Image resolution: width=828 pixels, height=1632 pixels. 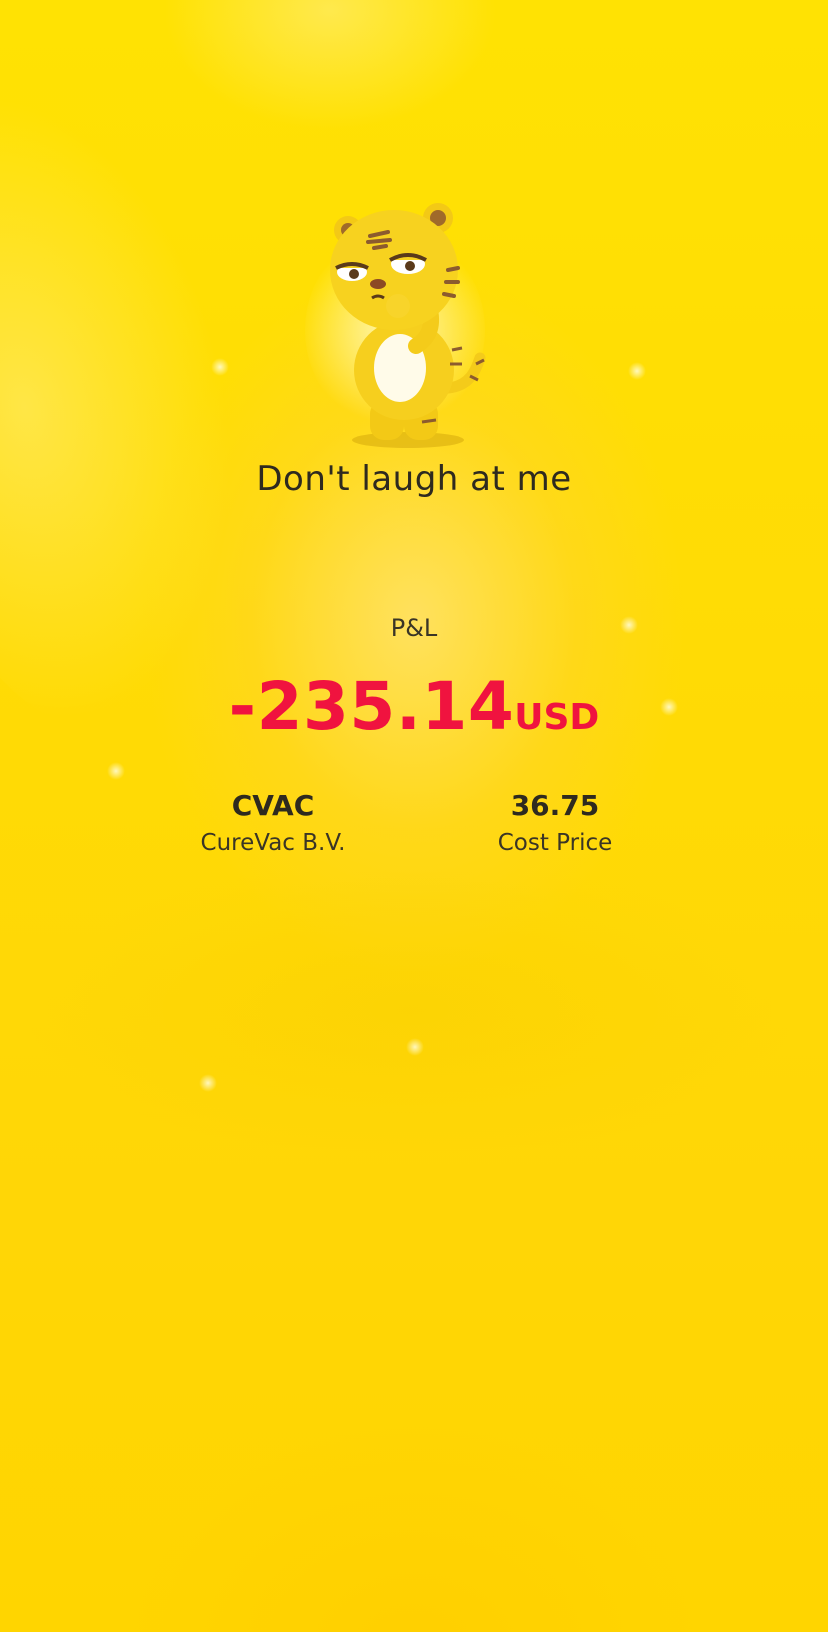 I want to click on tiger-mascot-icon, so click(x=408, y=325).